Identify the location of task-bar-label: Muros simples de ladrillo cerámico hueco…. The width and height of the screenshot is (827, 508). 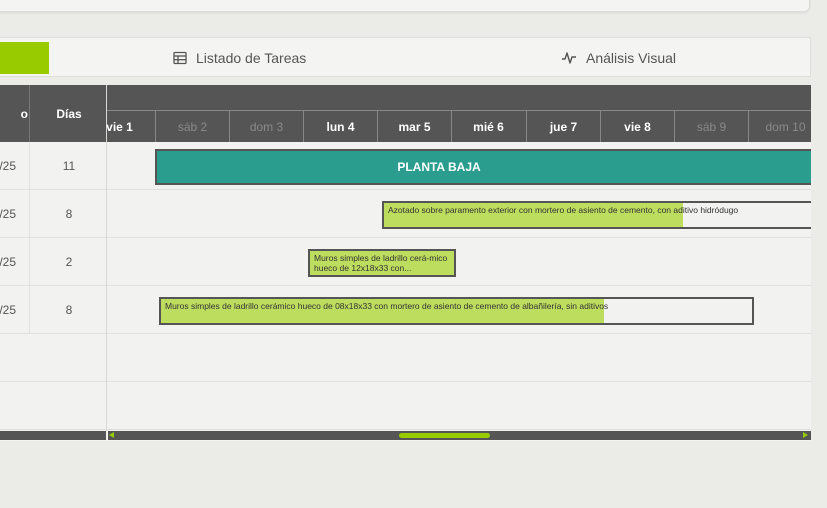
(387, 306).